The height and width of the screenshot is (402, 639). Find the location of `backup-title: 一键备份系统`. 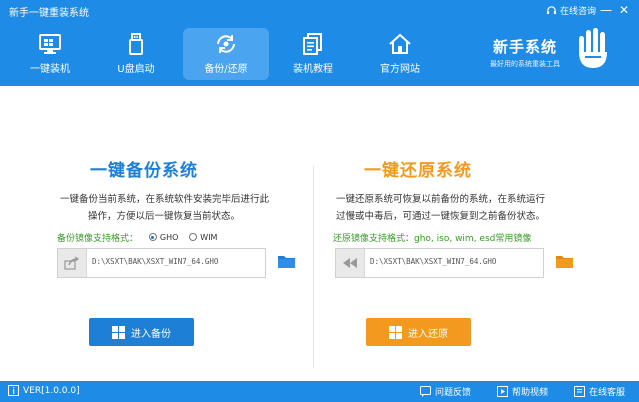

backup-title: 一键备份系统 is located at coordinates (144, 171).